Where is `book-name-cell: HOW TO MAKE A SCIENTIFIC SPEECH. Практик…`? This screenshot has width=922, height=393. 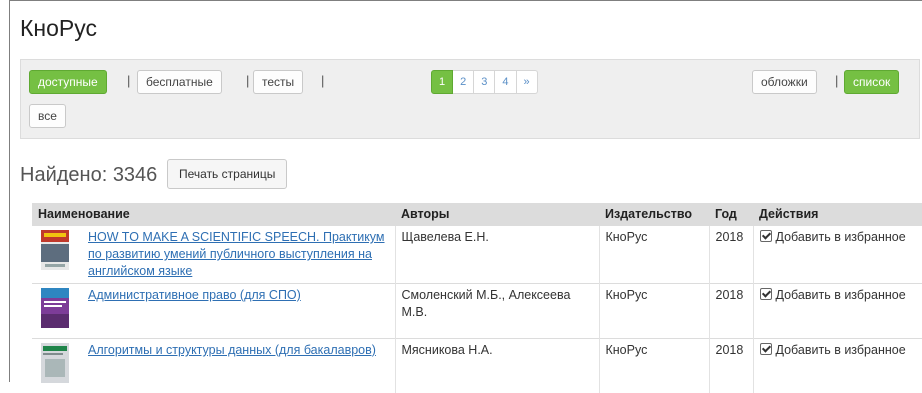
book-name-cell: HOW TO MAKE A SCIENTIFIC SPEECH. Практик… is located at coordinates (213, 255).